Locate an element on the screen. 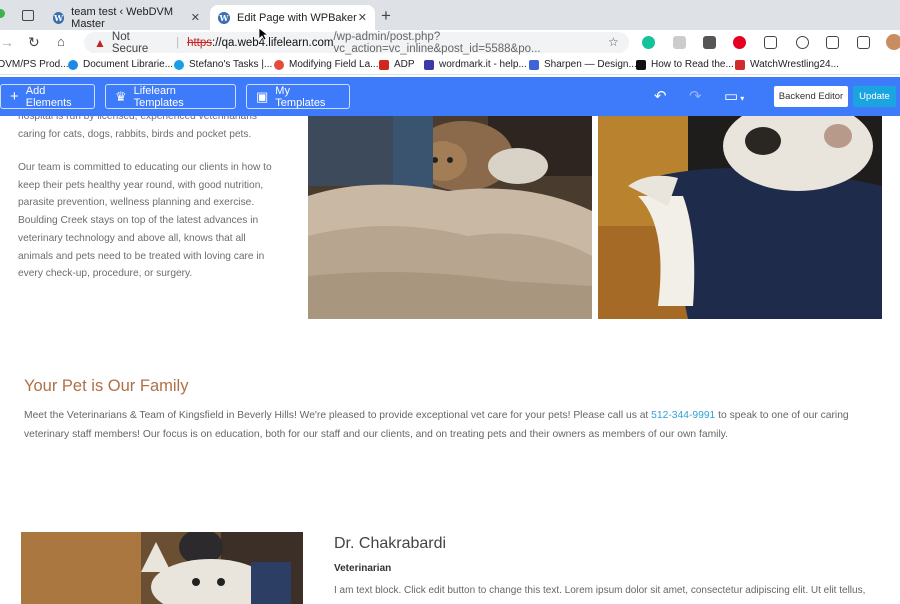 This screenshot has width=900, height=604. my-templates-button: ▣ My Templates is located at coordinates (298, 96).